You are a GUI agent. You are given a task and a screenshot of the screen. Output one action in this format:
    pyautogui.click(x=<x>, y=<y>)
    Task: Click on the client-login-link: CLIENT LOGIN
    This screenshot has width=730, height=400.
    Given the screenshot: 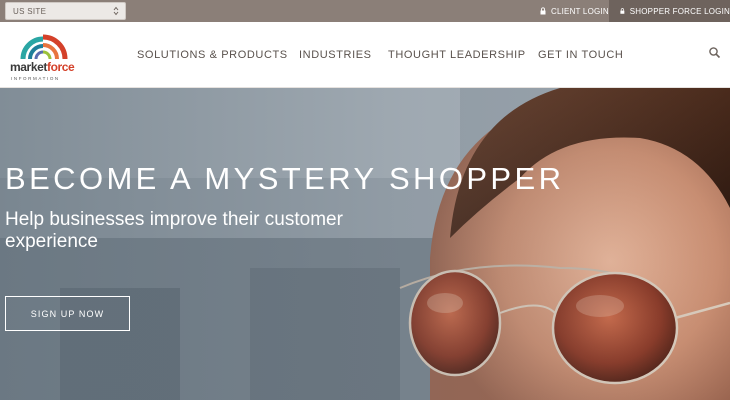 What is the action you would take?
    pyautogui.click(x=574, y=11)
    